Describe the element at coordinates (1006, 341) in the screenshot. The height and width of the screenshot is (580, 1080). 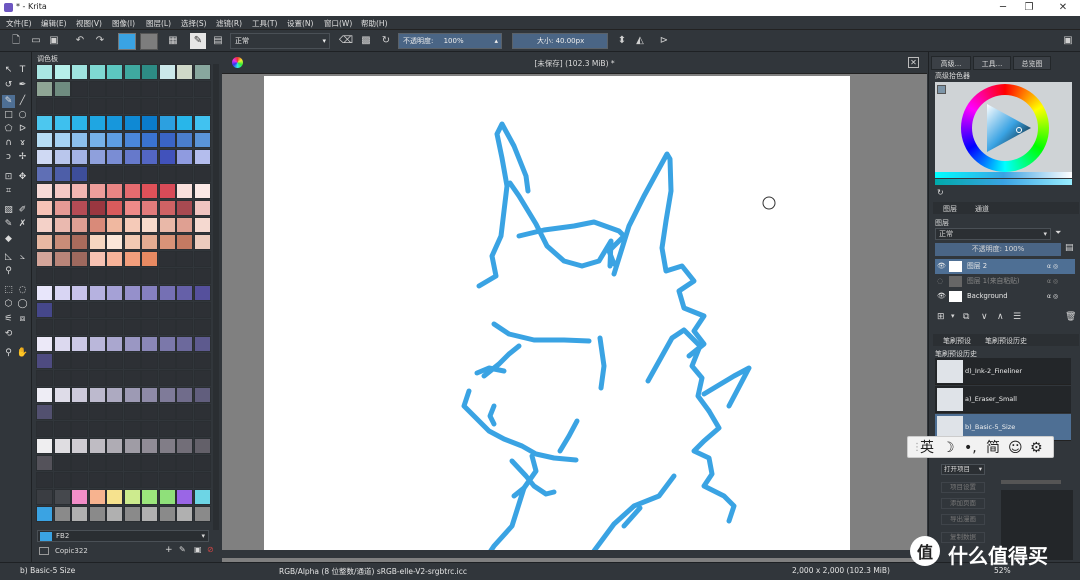
I see `tab-preset-history: 笔刷预设历史` at that location.